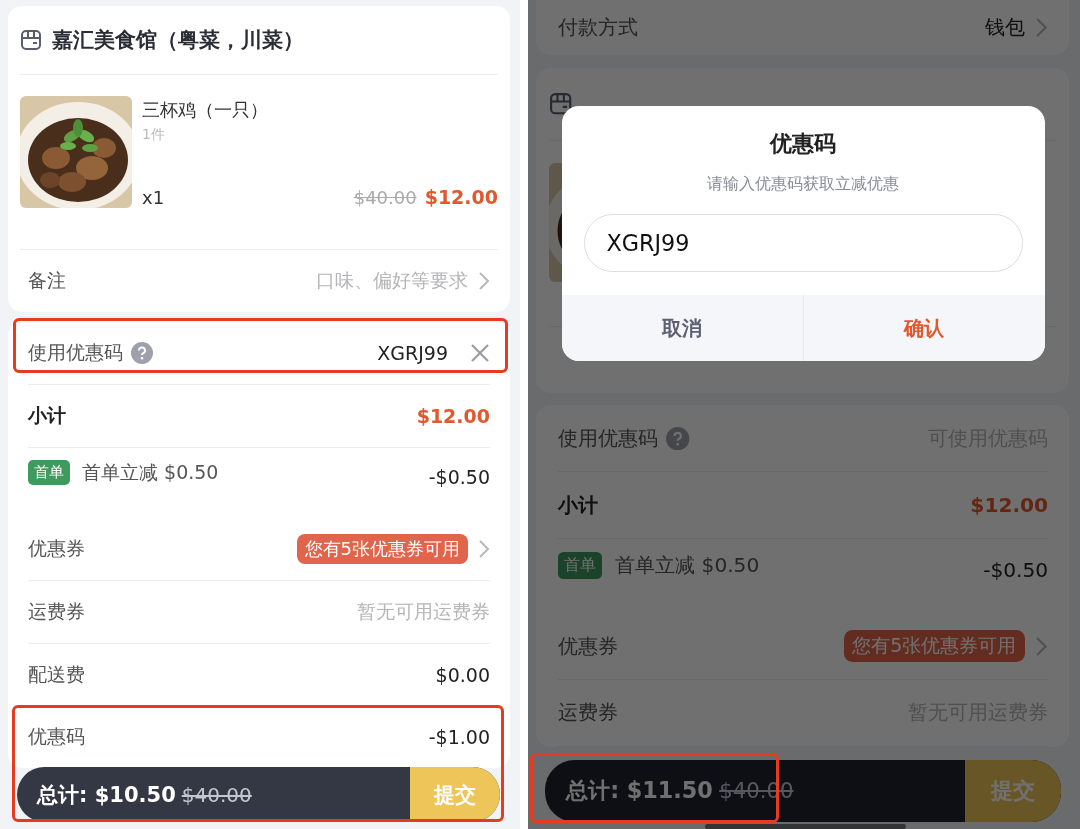 The width and height of the screenshot is (1080, 829). What do you see at coordinates (682, 328) in the screenshot?
I see `cancel-button: 取消` at bounding box center [682, 328].